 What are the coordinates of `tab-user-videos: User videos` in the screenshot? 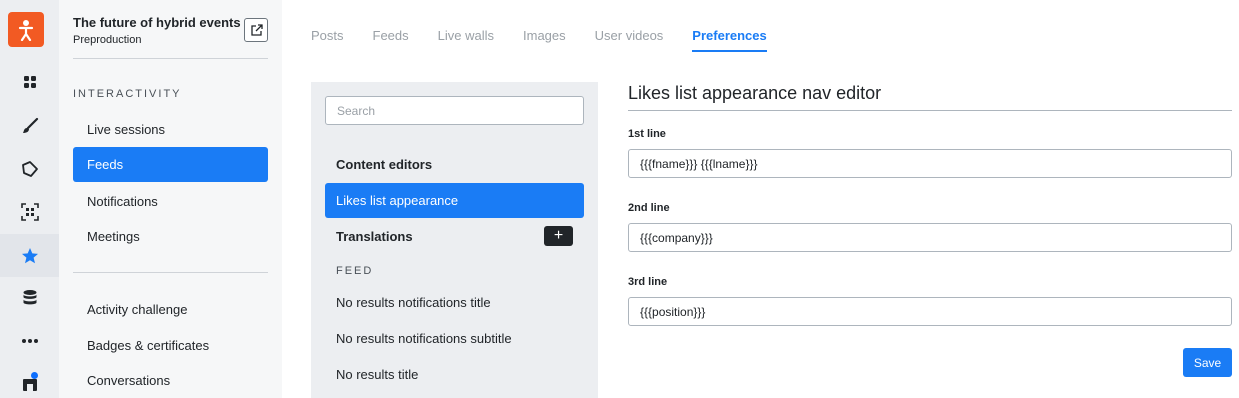 It's located at (629, 40).